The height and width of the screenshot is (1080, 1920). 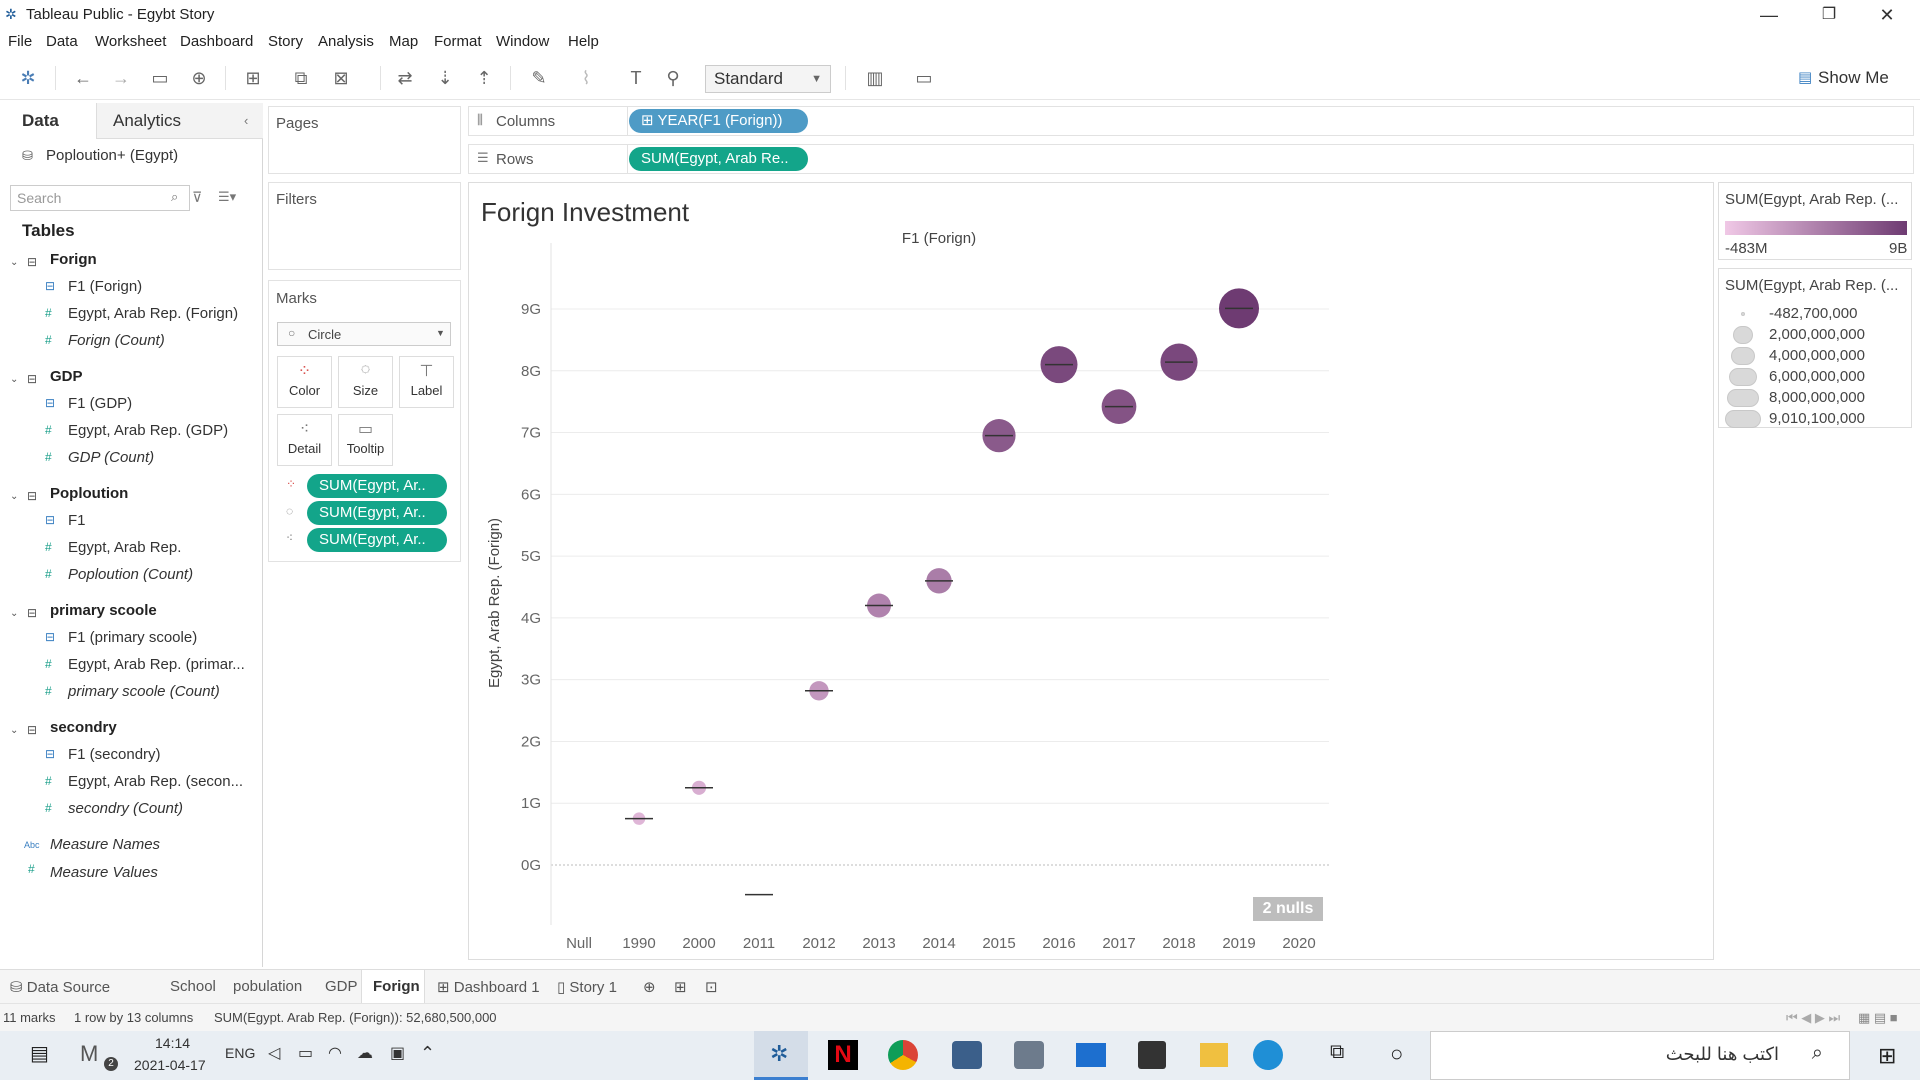 What do you see at coordinates (377, 486) in the screenshot?
I see `color-pill: SUM(Egypt, Ar..` at bounding box center [377, 486].